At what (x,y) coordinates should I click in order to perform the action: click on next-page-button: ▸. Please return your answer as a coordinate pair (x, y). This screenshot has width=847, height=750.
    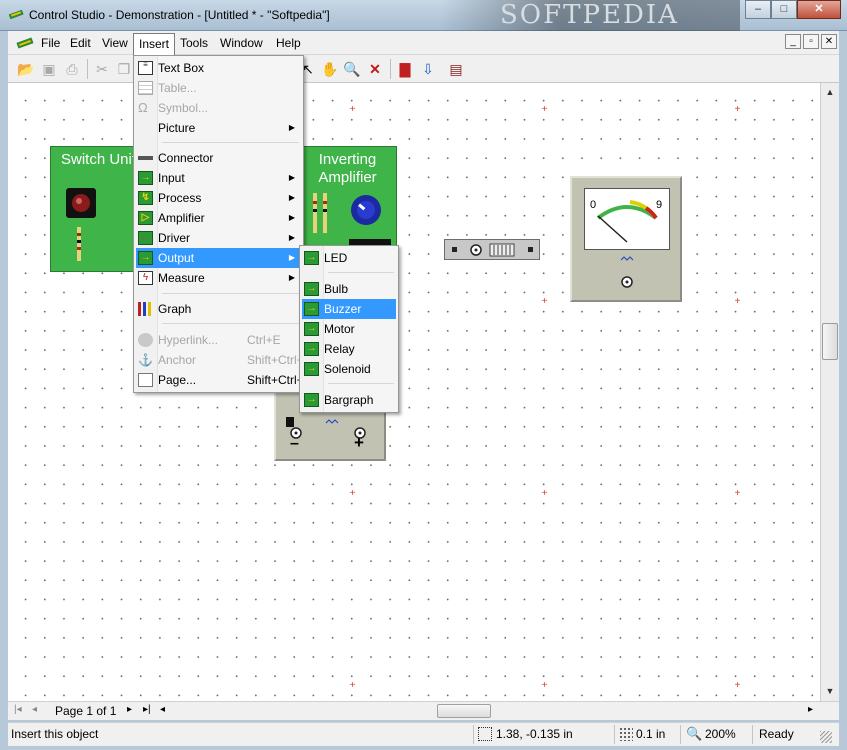
    Looking at the image, I should click on (129, 709).